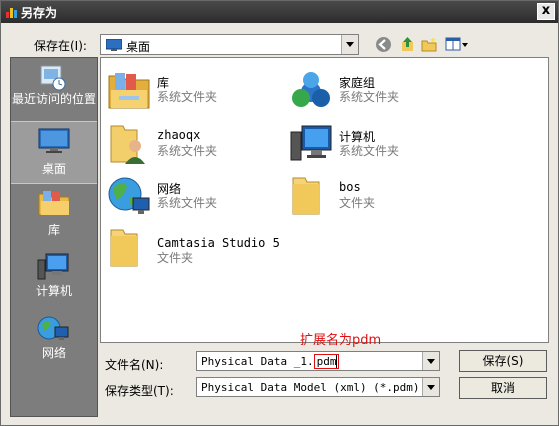 This screenshot has height=426, width=559. I want to click on place-libraries: 库, so click(54, 213).